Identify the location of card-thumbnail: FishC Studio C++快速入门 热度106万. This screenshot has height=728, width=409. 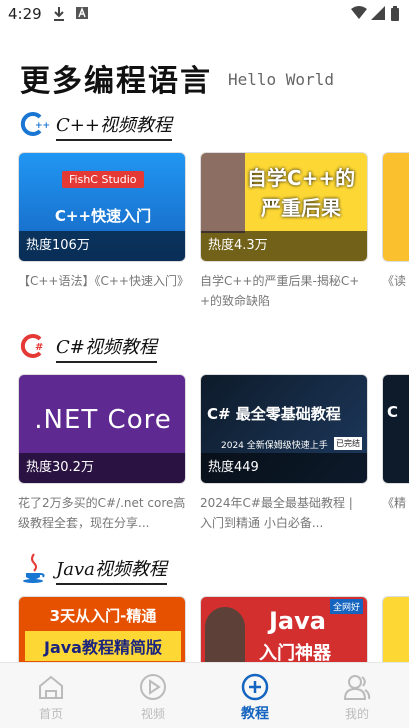
(102, 207).